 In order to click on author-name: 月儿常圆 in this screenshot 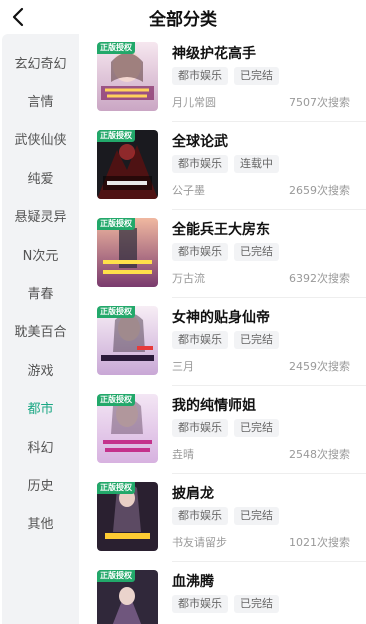, I will do `click(194, 102)`.